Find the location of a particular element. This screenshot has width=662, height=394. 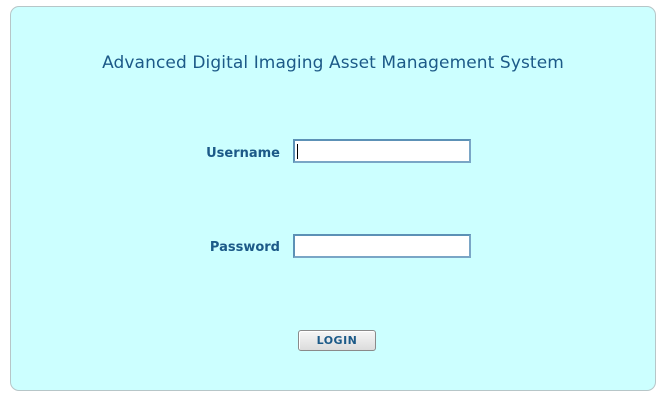

text-caret is located at coordinates (297, 151).